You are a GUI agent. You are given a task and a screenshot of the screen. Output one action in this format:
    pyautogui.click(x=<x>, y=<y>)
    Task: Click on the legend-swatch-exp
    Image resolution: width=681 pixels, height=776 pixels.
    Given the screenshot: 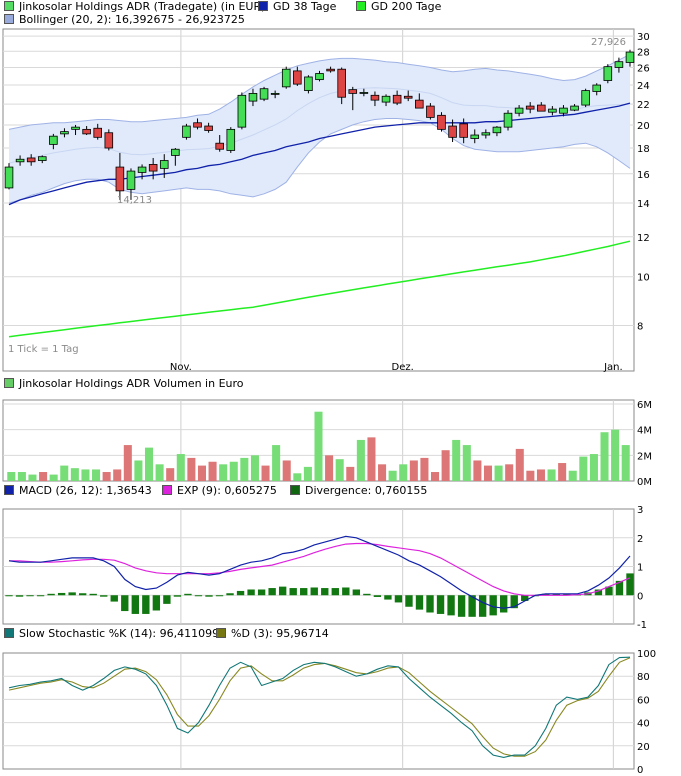 What is the action you would take?
    pyautogui.click(x=167, y=490)
    